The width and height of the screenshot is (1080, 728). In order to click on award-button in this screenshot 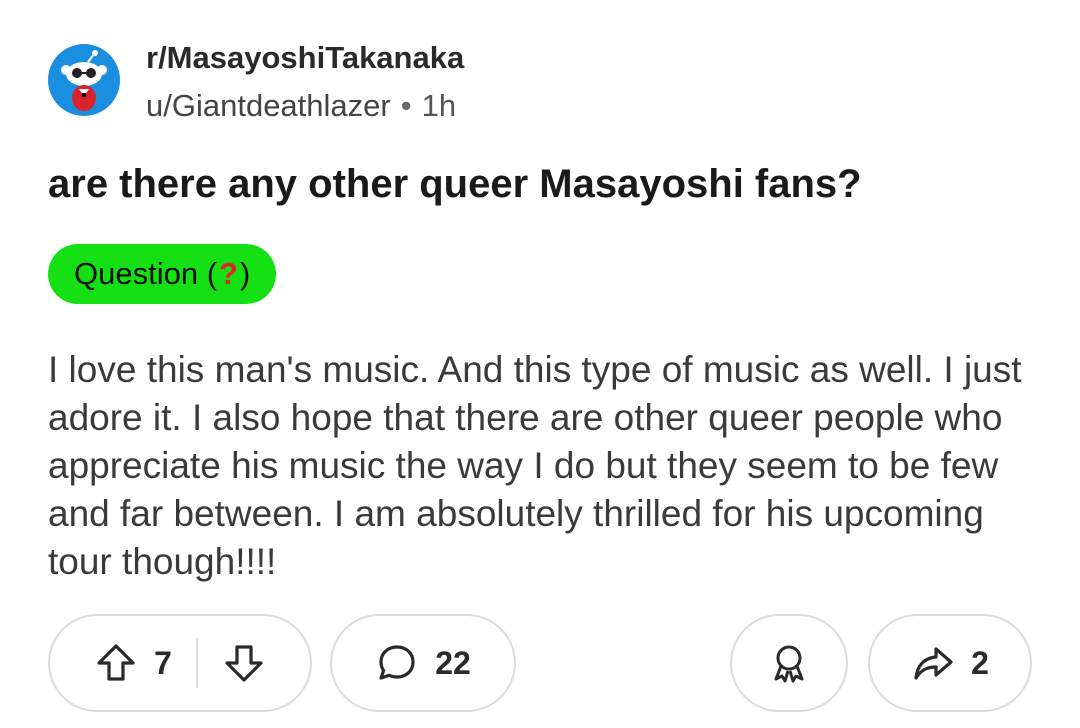, I will do `click(789, 663)`.